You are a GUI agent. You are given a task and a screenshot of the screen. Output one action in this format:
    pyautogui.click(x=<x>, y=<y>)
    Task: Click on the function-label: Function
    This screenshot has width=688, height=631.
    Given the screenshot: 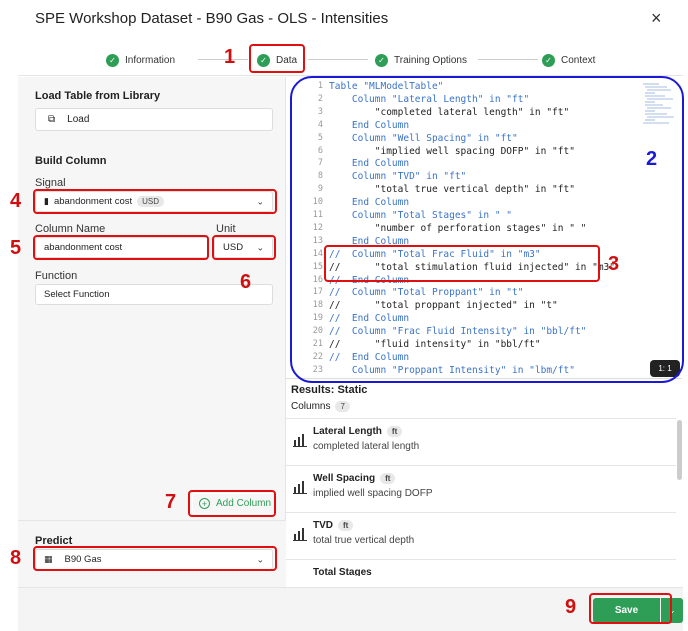 What is the action you would take?
    pyautogui.click(x=56, y=276)
    